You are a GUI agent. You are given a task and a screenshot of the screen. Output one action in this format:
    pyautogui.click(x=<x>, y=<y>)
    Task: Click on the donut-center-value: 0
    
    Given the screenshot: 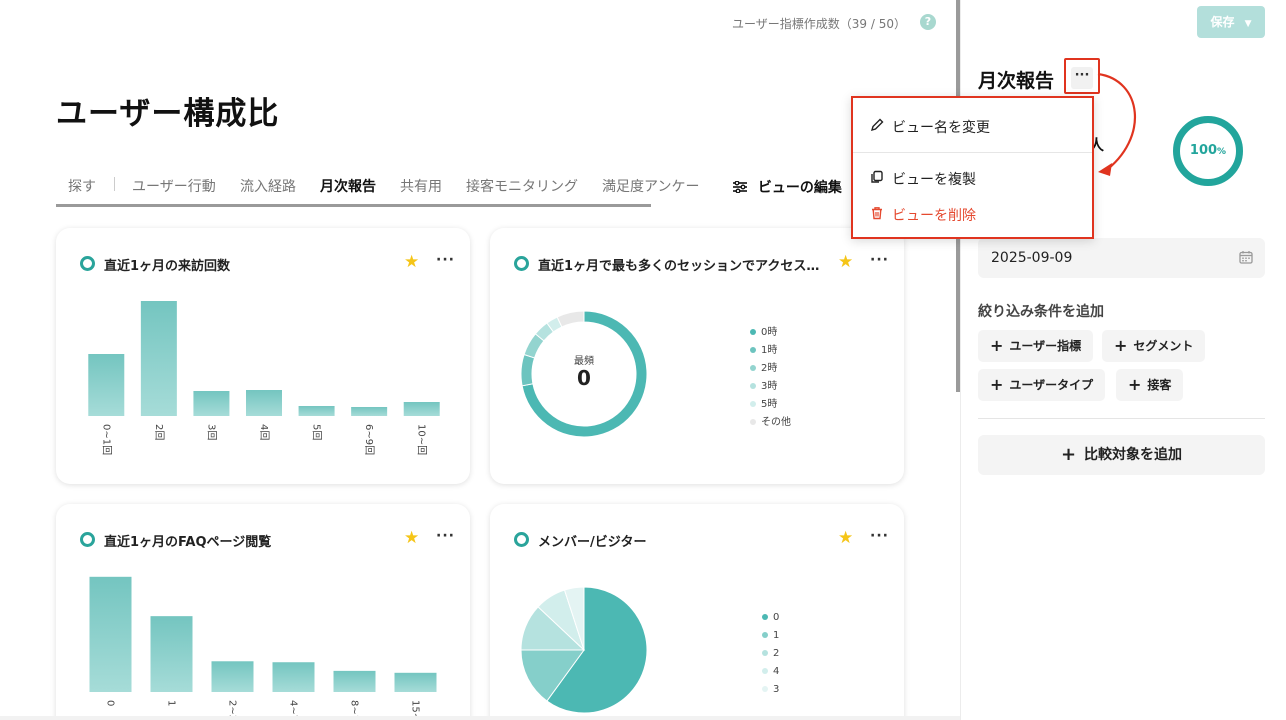 What is the action you would take?
    pyautogui.click(x=584, y=378)
    